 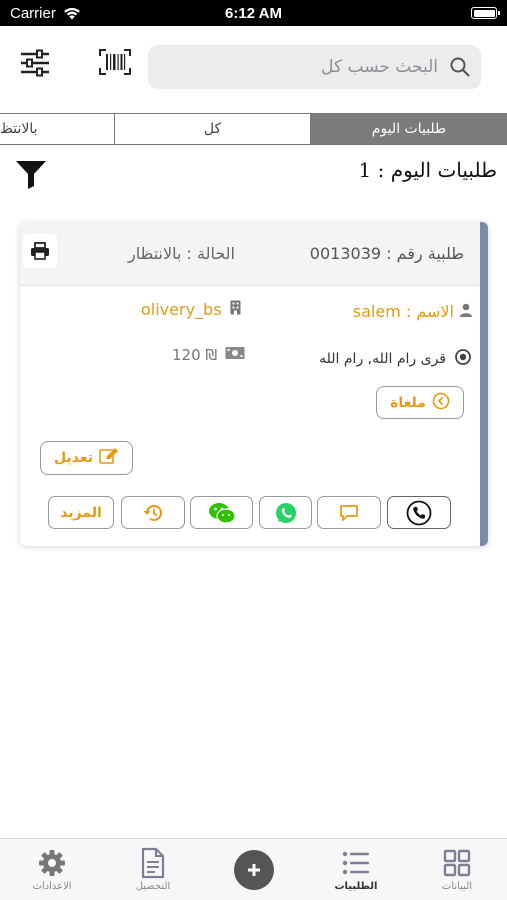 What do you see at coordinates (485, 13) in the screenshot?
I see `battery-icon` at bounding box center [485, 13].